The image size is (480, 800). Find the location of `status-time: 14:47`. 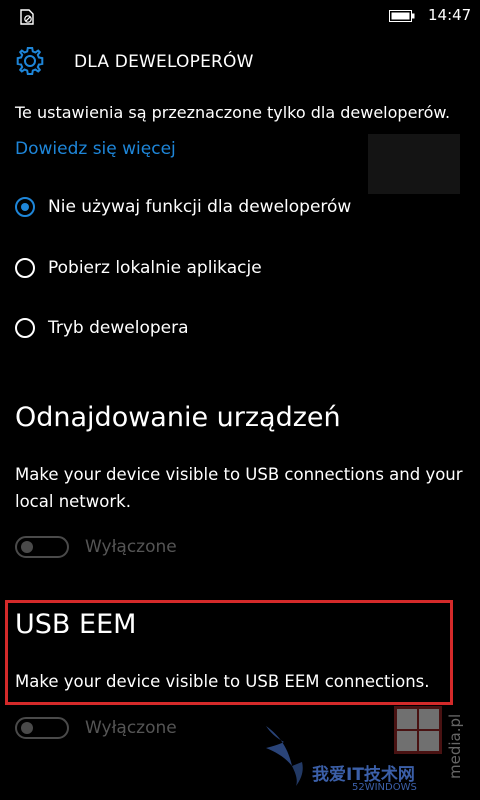

status-time: 14:47 is located at coordinates (450, 15).